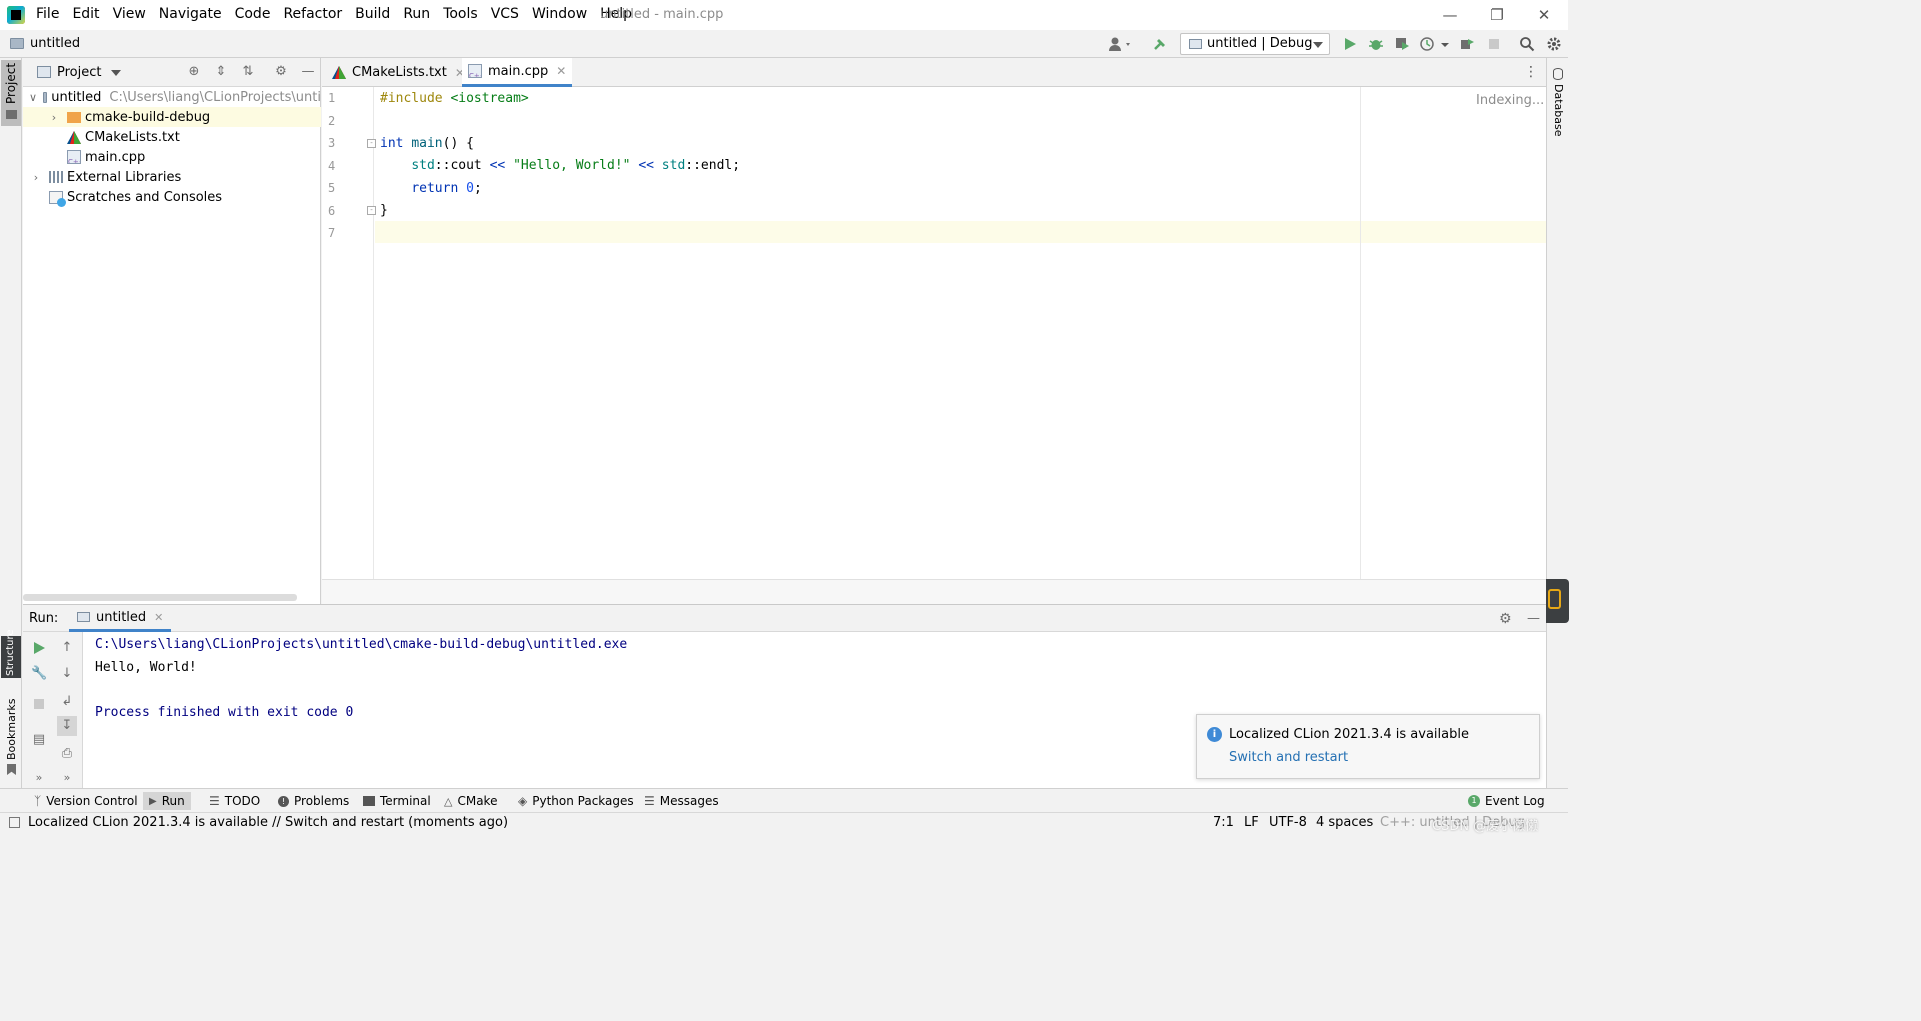 This screenshot has width=1921, height=1021. Describe the element at coordinates (1505, 619) in the screenshot. I see `run-settings-gear-icon: ⚙` at that location.